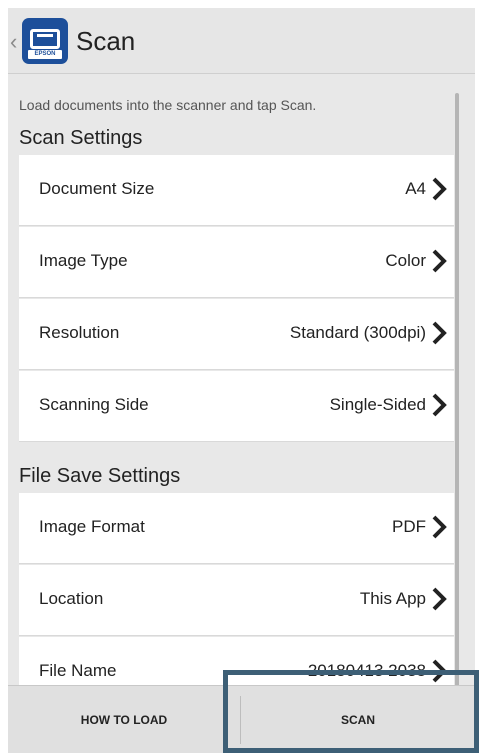 This screenshot has height=753, width=483. I want to click on page-title: Scan, so click(106, 41).